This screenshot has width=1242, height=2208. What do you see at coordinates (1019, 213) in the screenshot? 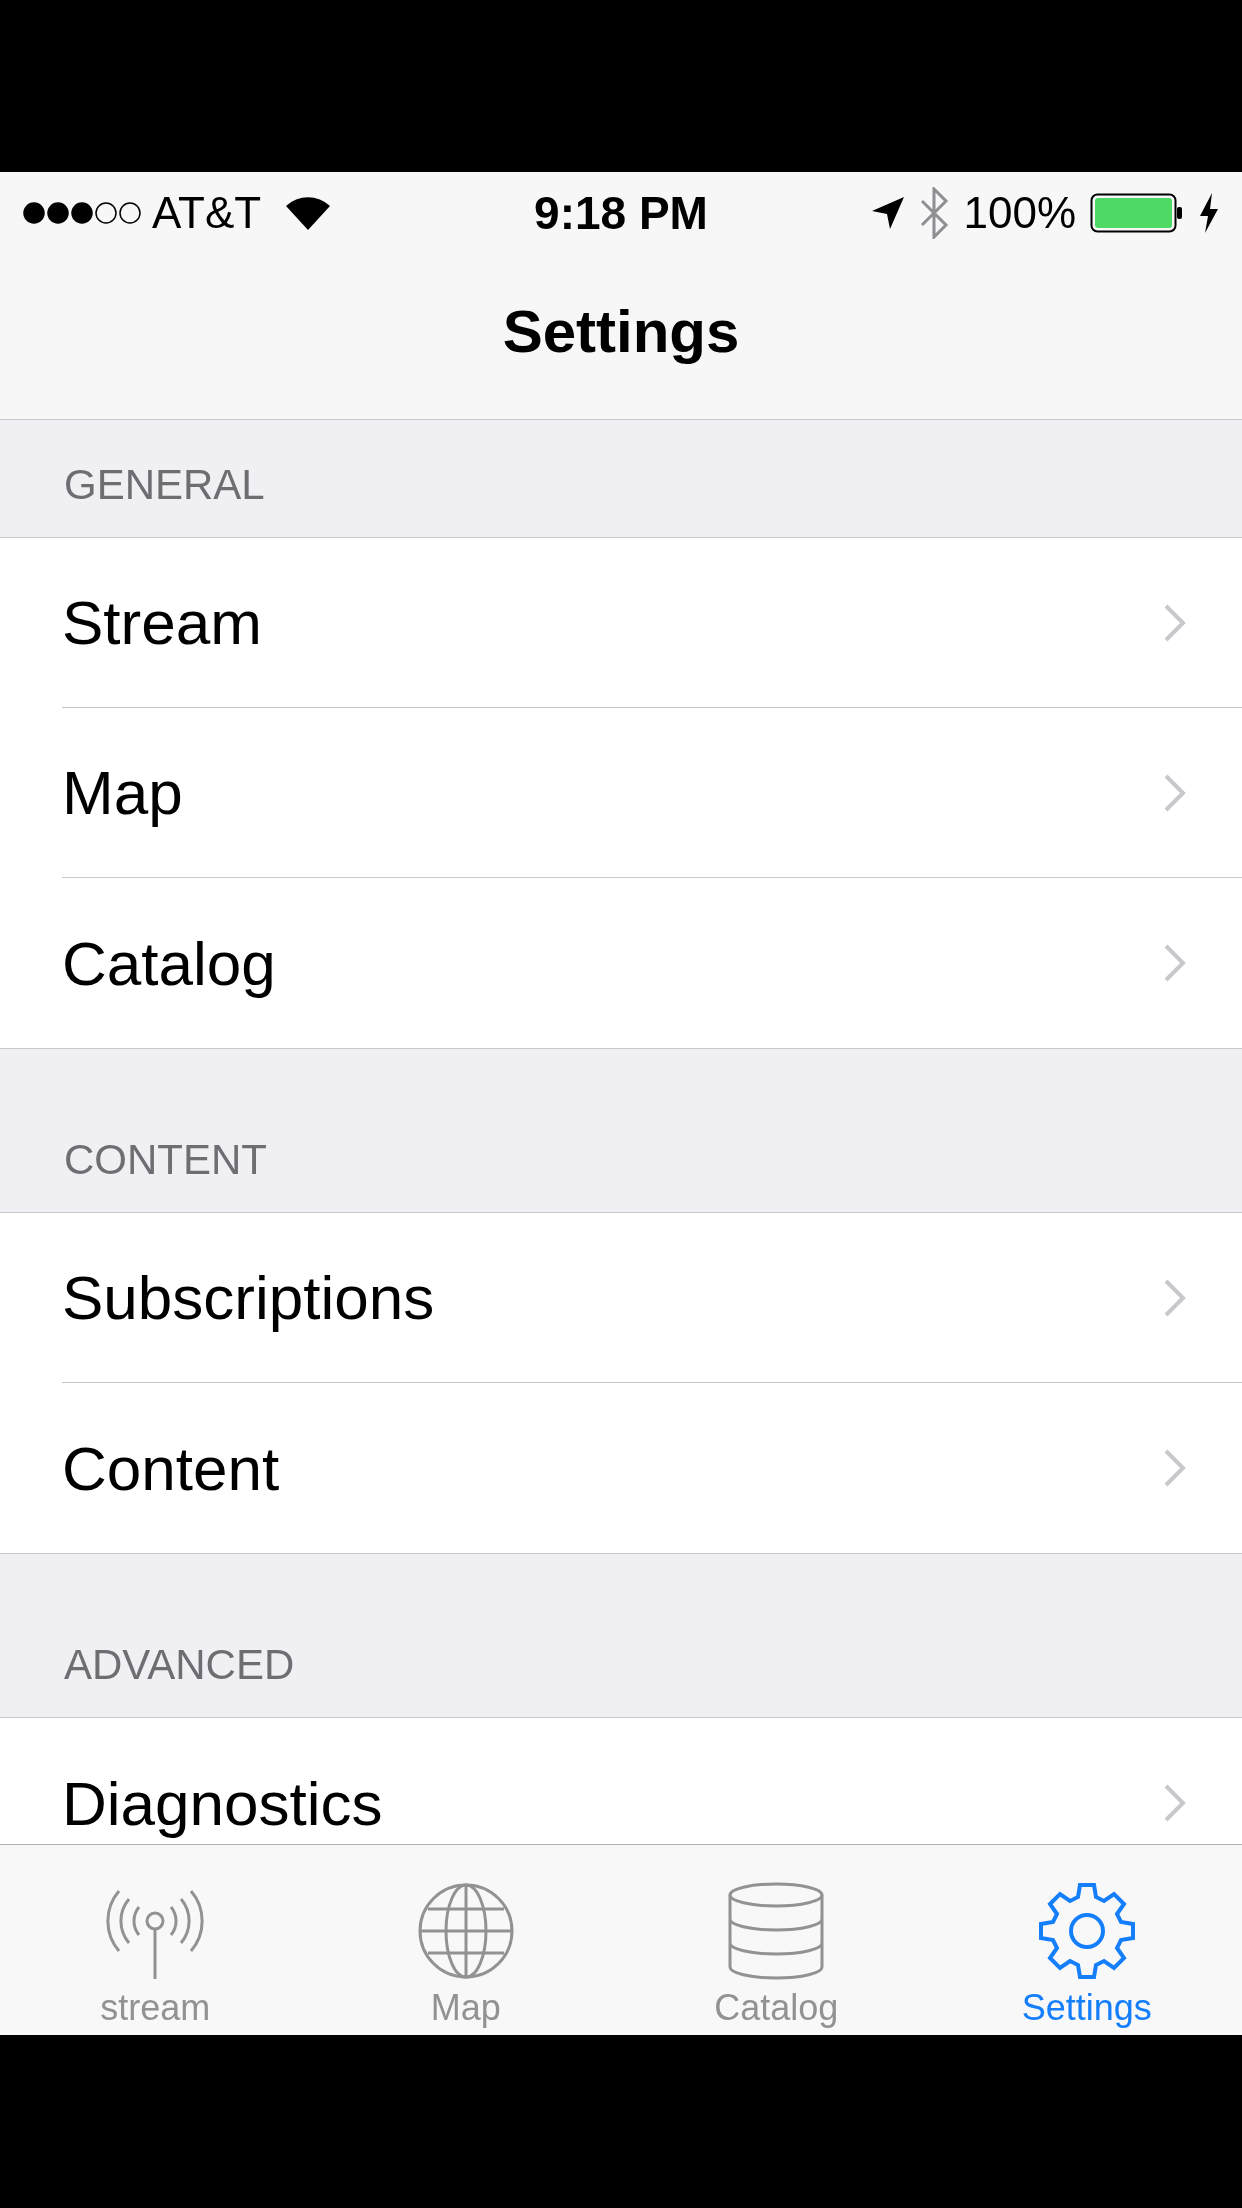
I see `battery-percent: 100%` at bounding box center [1019, 213].